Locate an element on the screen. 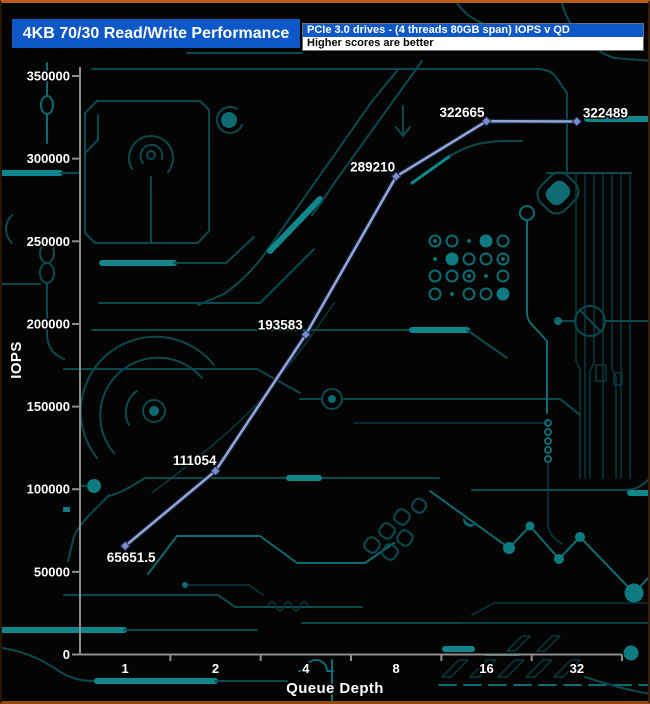  data-point-label: 111054 is located at coordinates (195, 460).